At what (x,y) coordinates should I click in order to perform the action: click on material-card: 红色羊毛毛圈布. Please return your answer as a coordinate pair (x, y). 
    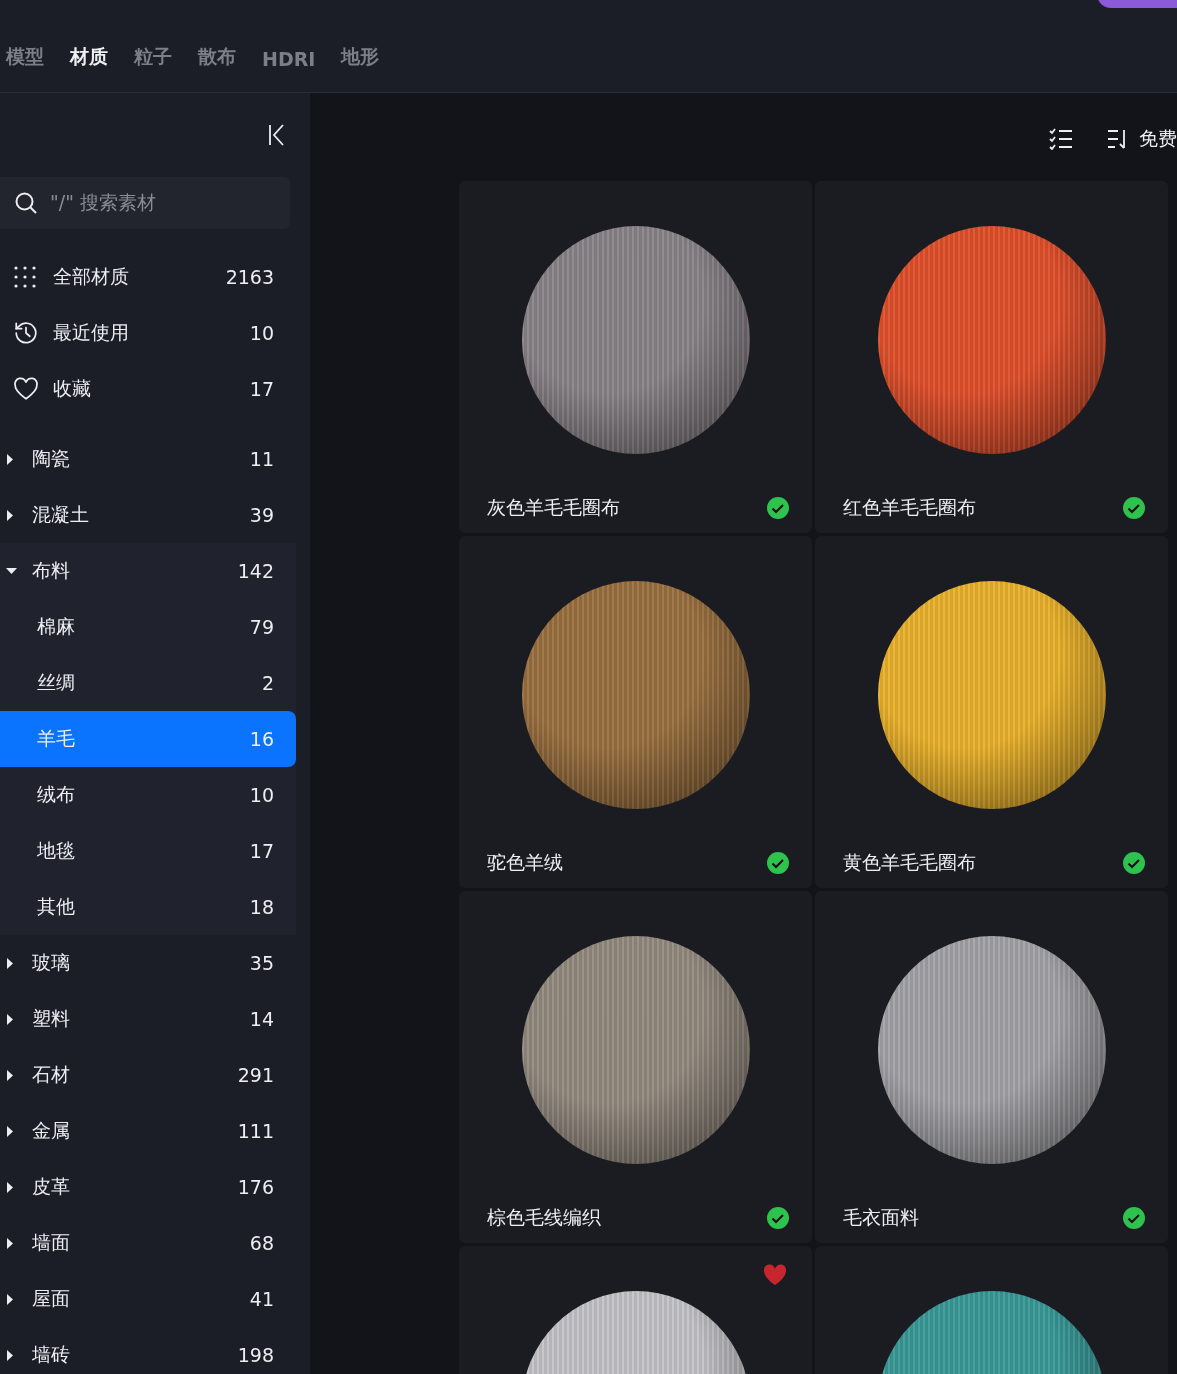
    Looking at the image, I should click on (991, 357).